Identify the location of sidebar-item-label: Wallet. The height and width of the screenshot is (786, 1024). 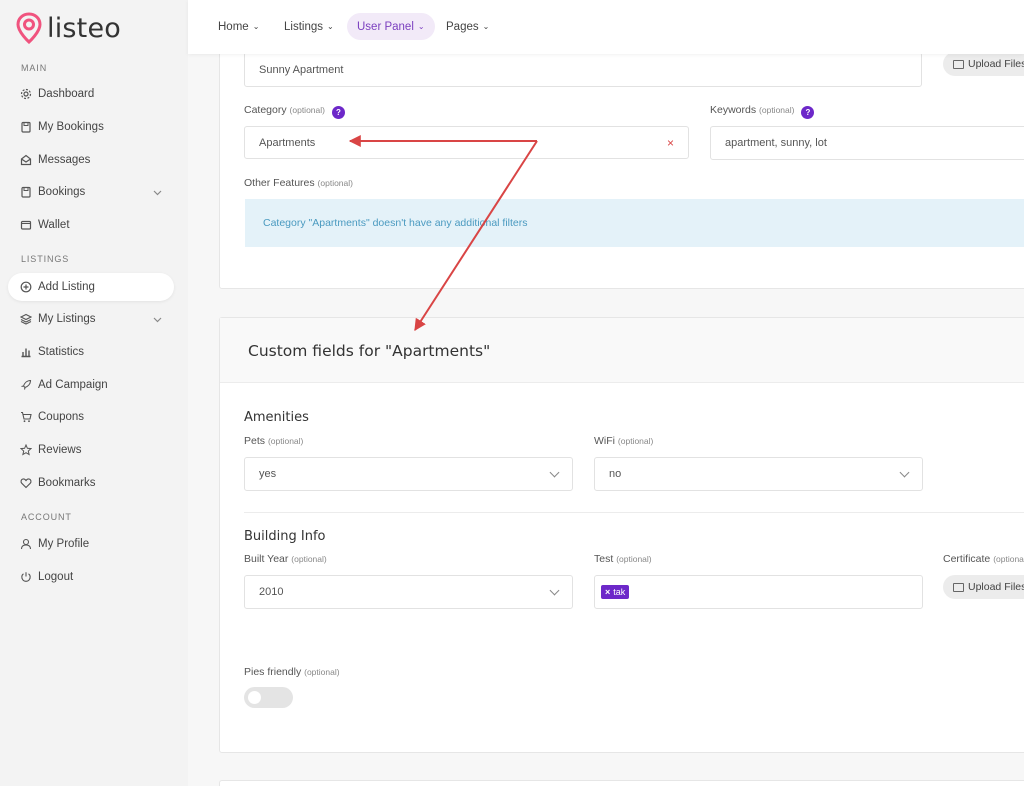
(54, 225).